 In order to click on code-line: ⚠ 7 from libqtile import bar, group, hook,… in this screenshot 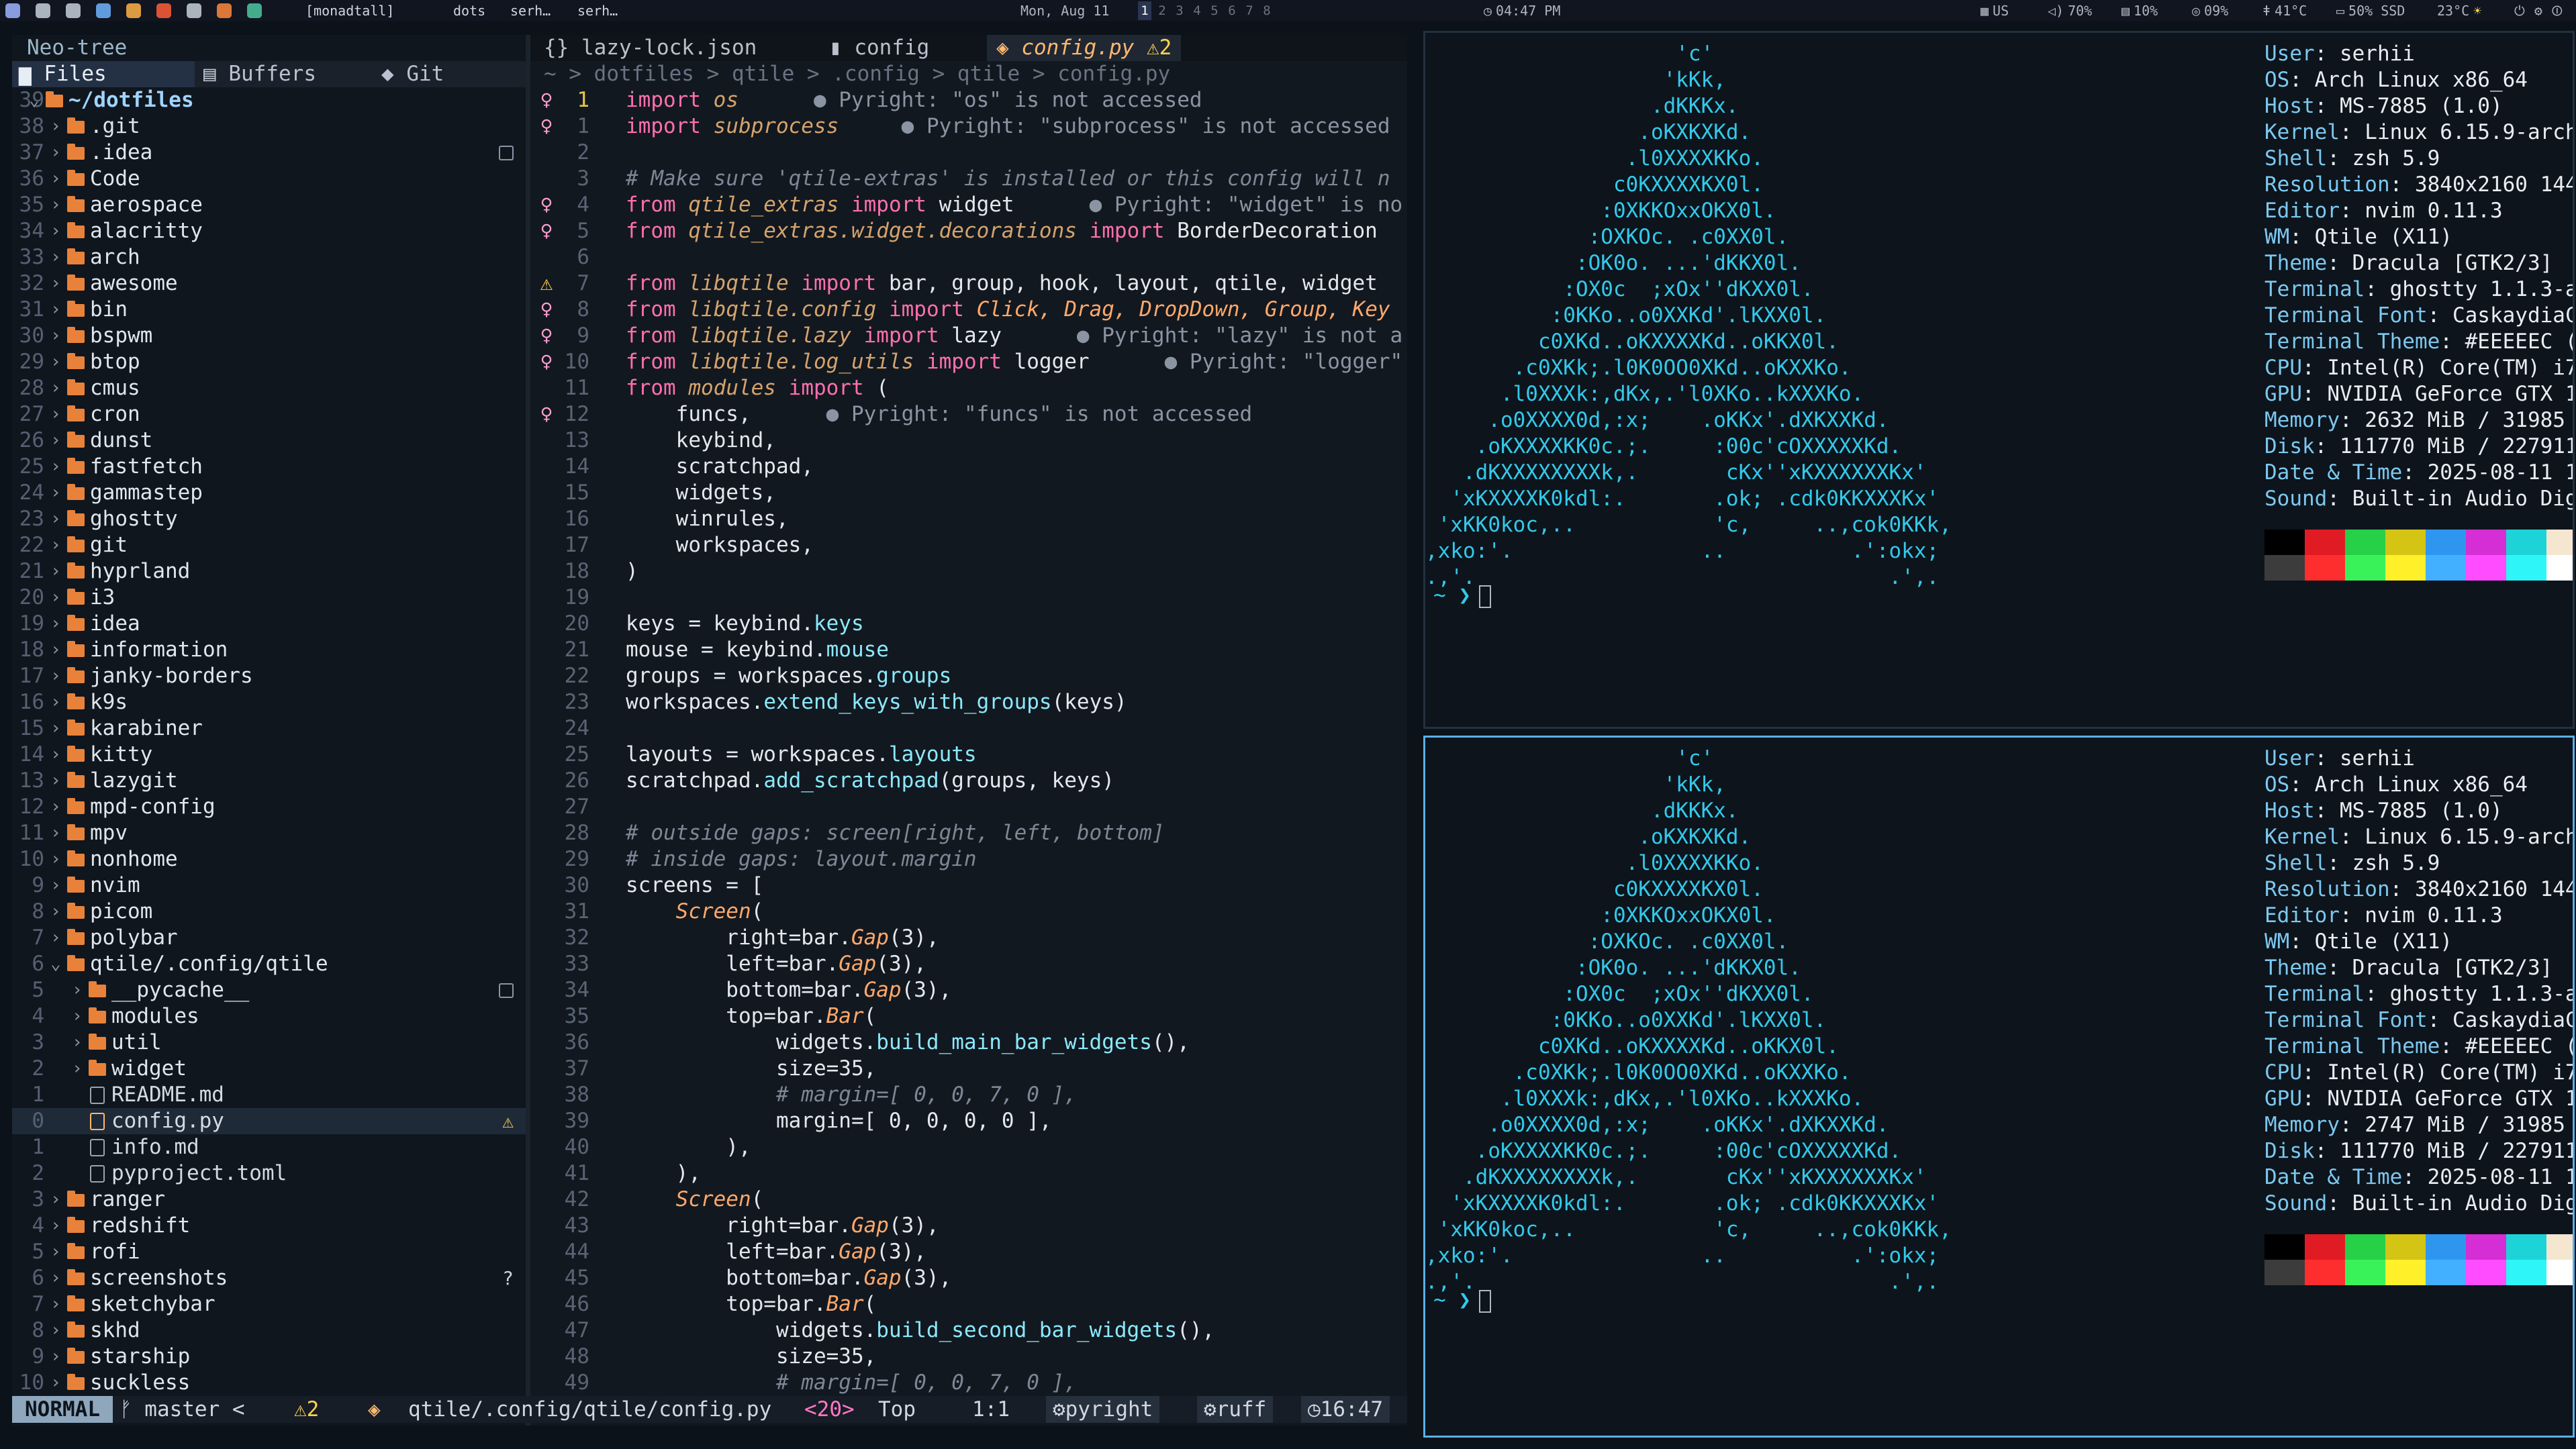, I will do `click(968, 283)`.